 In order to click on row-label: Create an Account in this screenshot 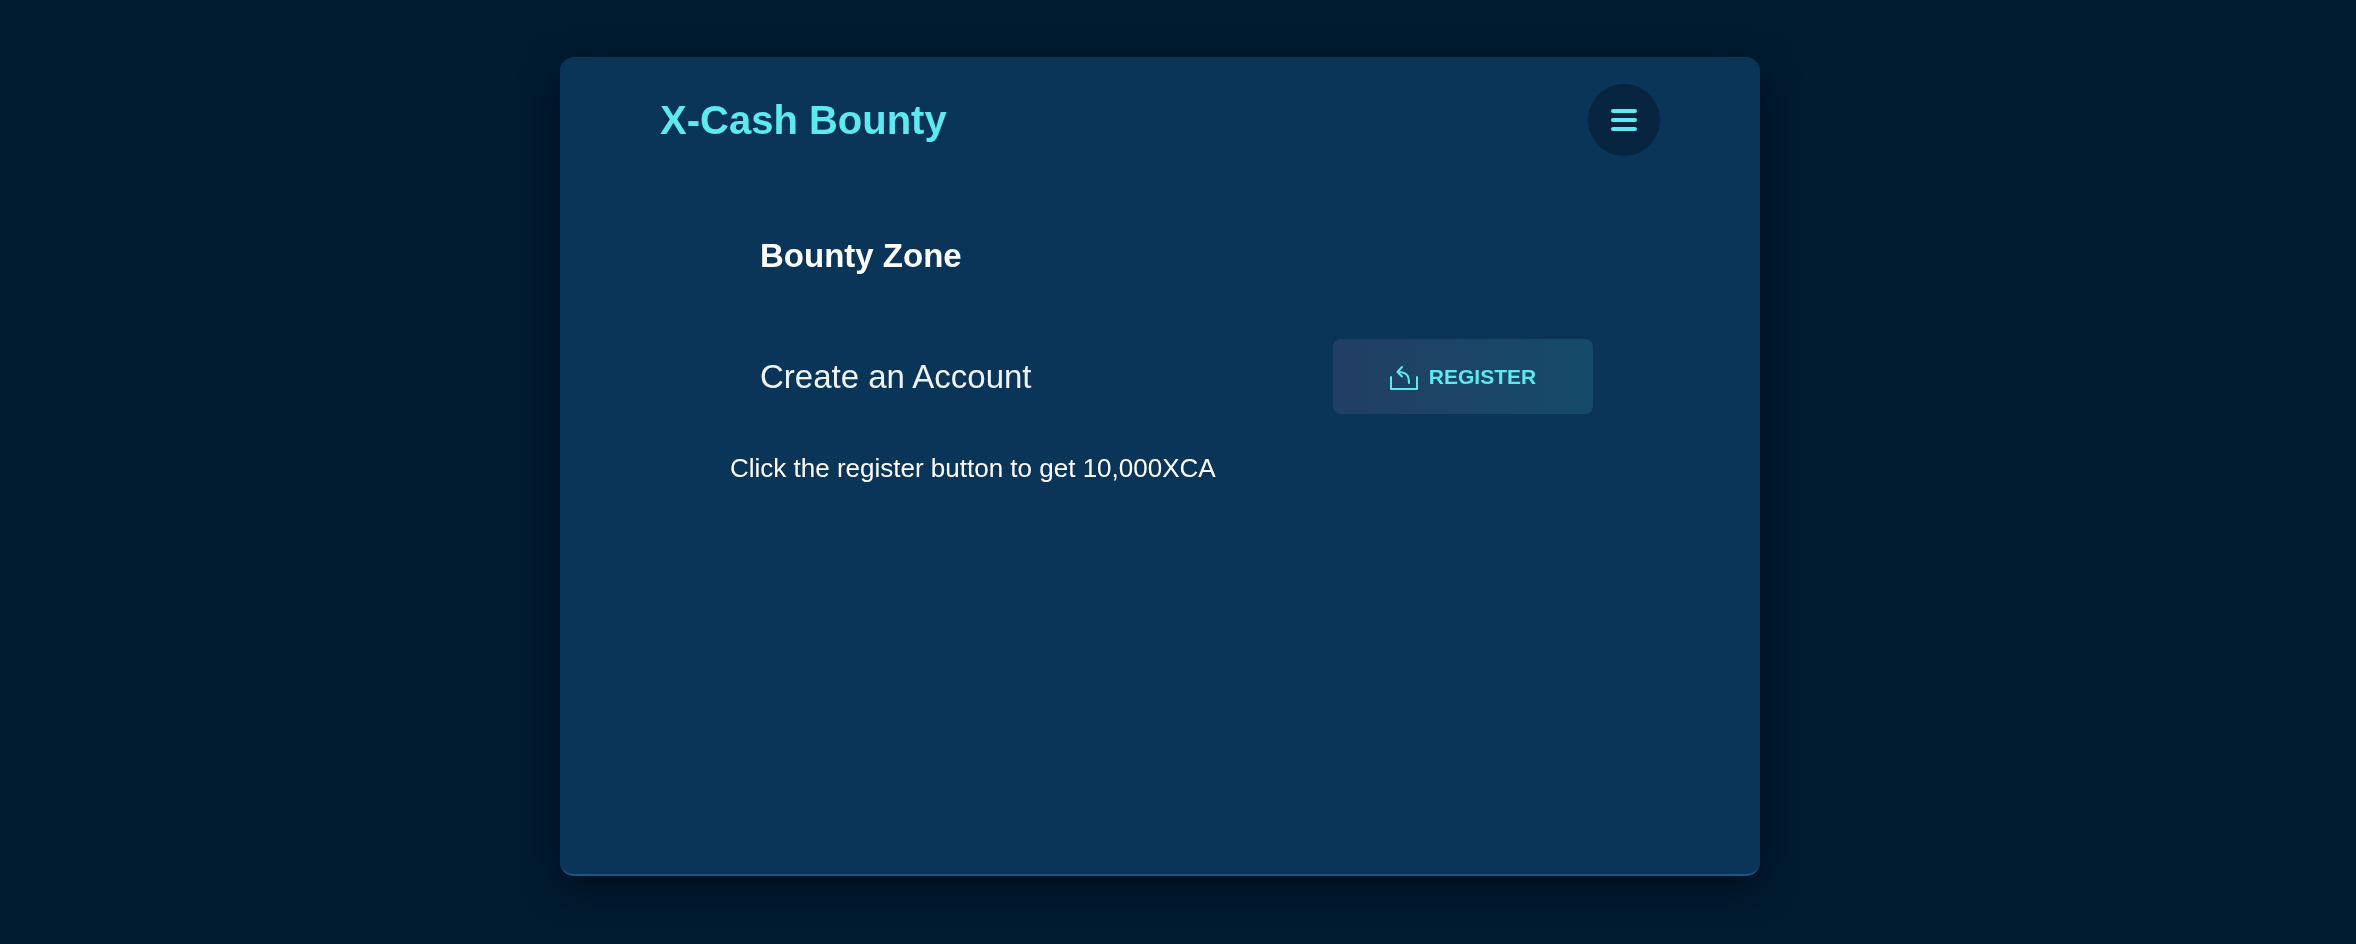, I will do `click(896, 376)`.